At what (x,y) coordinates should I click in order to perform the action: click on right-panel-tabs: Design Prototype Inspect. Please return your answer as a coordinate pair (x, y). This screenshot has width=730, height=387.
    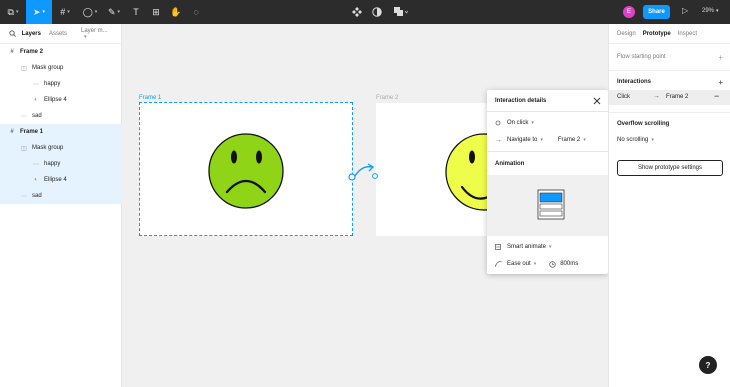
    Looking at the image, I should click on (669, 34).